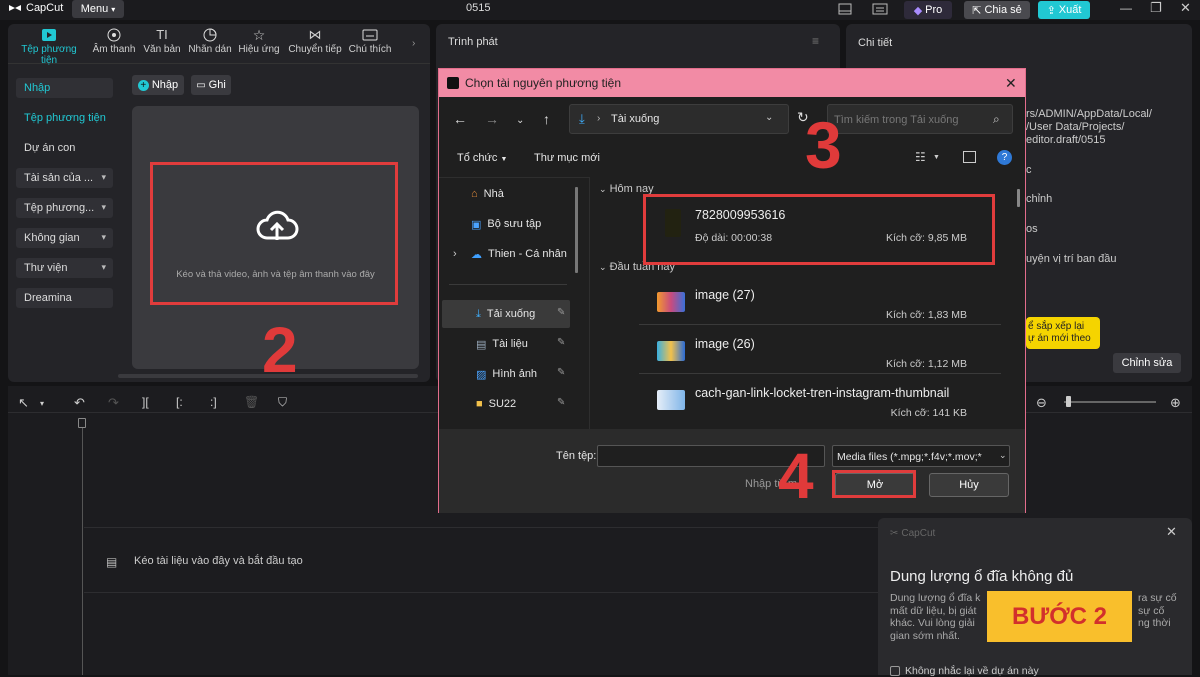 This screenshot has width=1200, height=677. Describe the element at coordinates (520, 120) in the screenshot. I see `recent-locations-icon: ⌄` at that location.